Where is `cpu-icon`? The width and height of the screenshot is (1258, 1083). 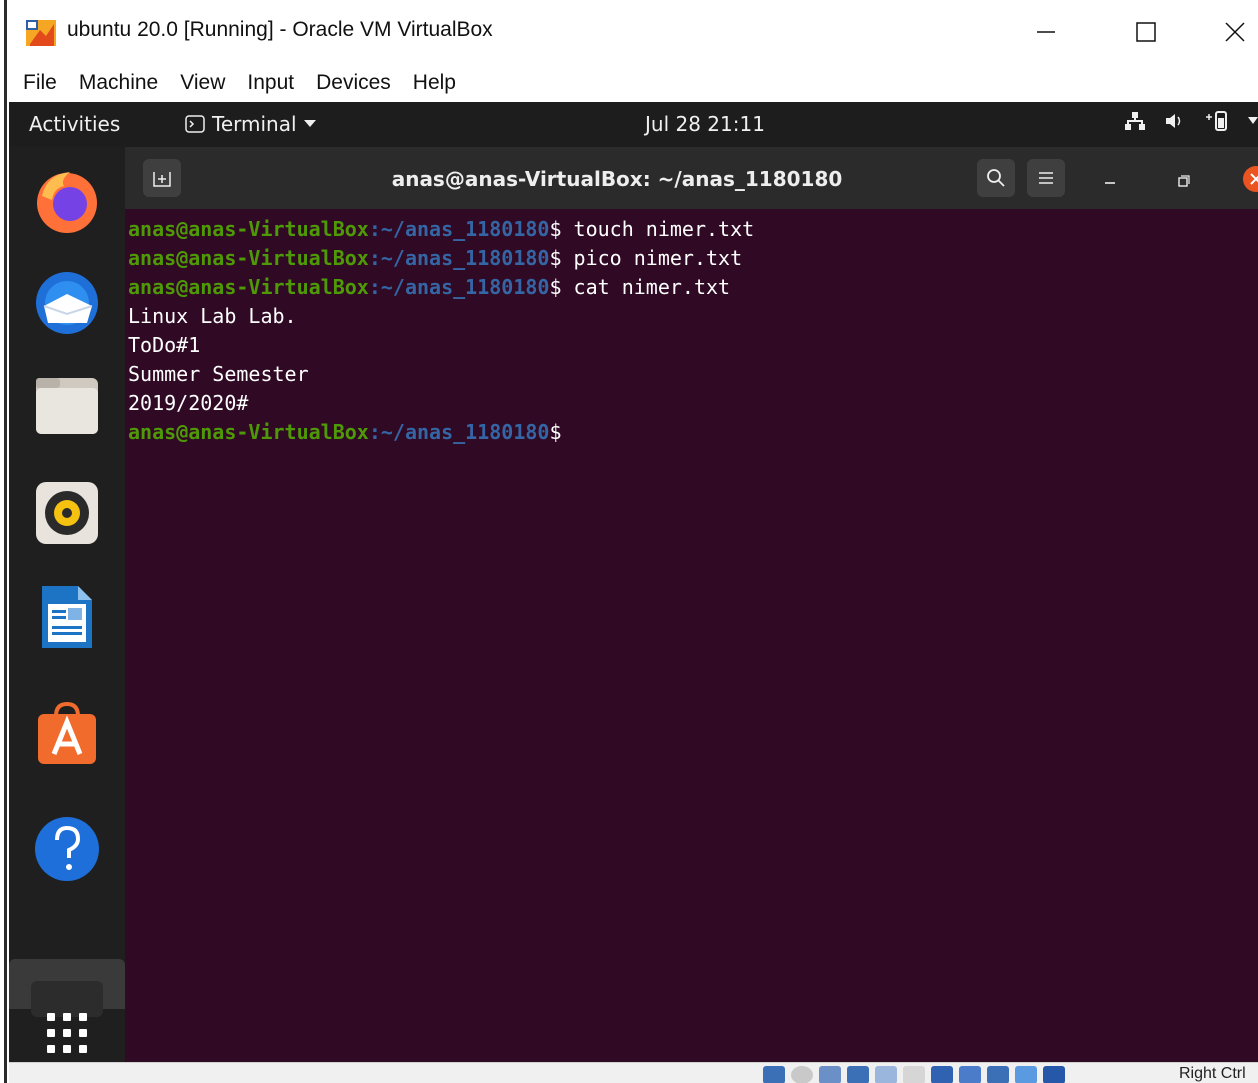 cpu-icon is located at coordinates (998, 1074).